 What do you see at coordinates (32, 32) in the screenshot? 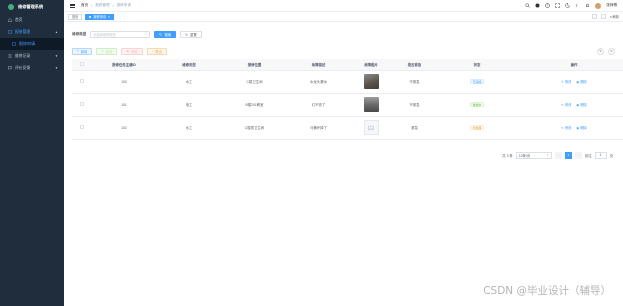
I see `sidebar-item-repair-management: 报修管理 ▲` at bounding box center [32, 32].